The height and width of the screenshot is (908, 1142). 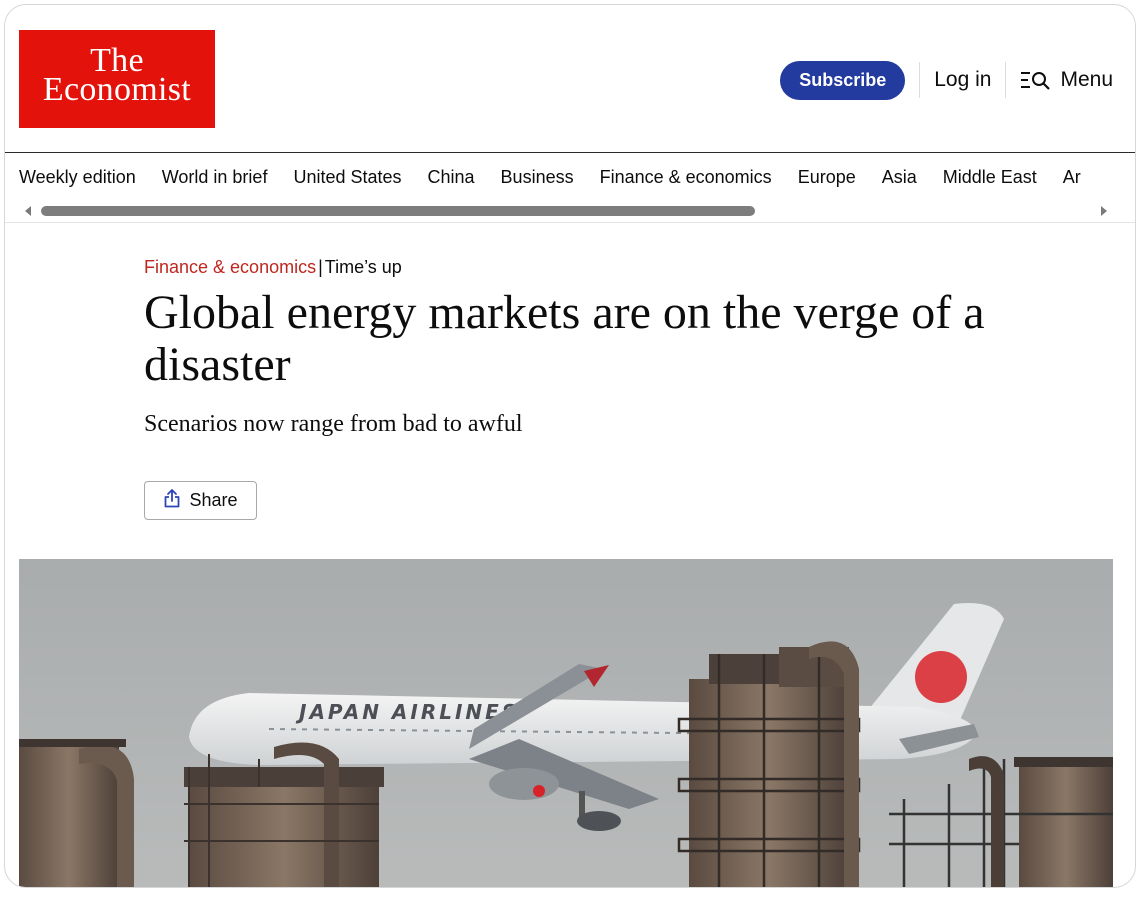 I want to click on subscribe-button: Subscribe, so click(x=843, y=80).